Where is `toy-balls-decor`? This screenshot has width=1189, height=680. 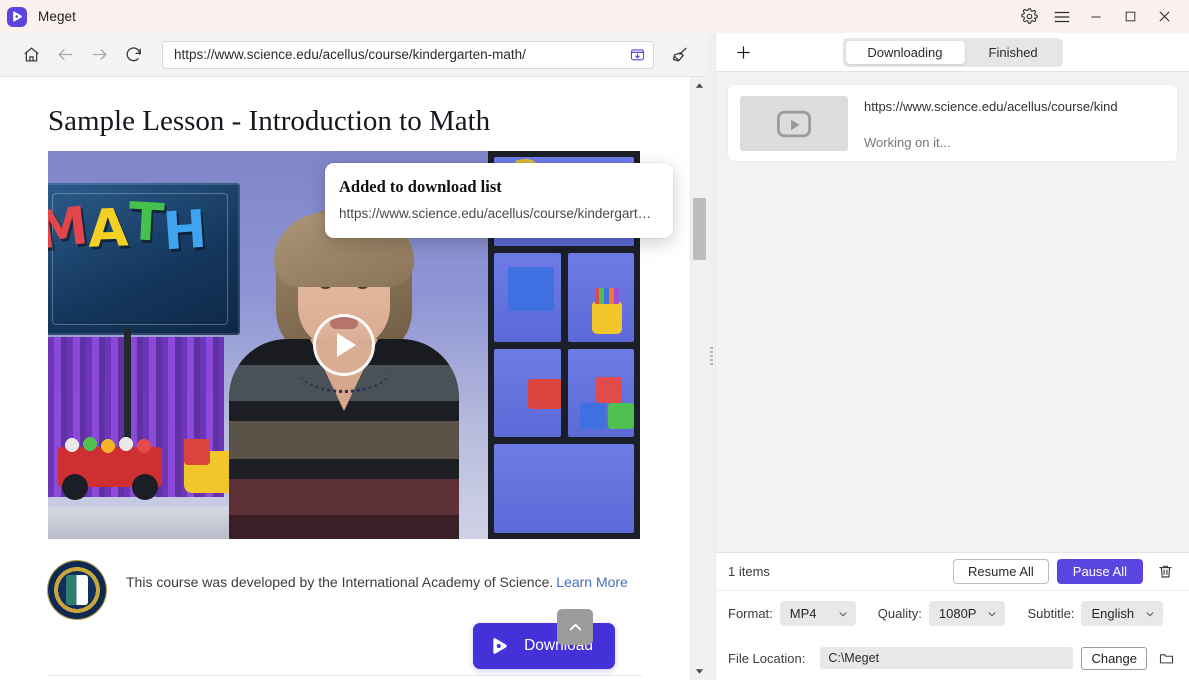 toy-balls-decor is located at coordinates (110, 445).